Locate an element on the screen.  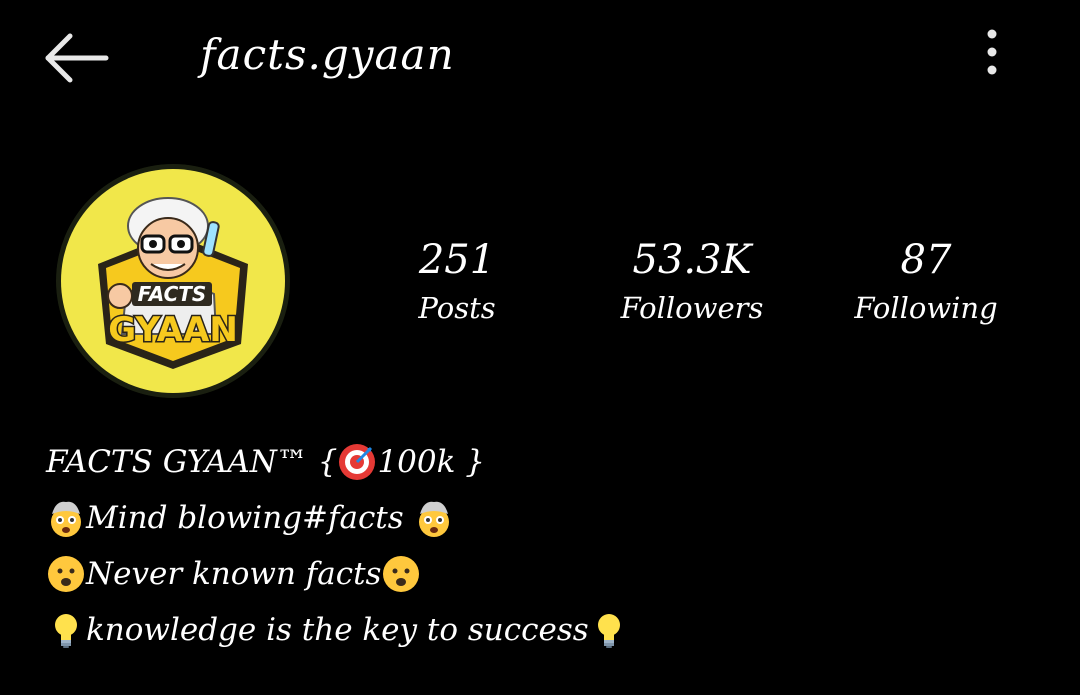
more-options-button is located at coordinates (992, 54).